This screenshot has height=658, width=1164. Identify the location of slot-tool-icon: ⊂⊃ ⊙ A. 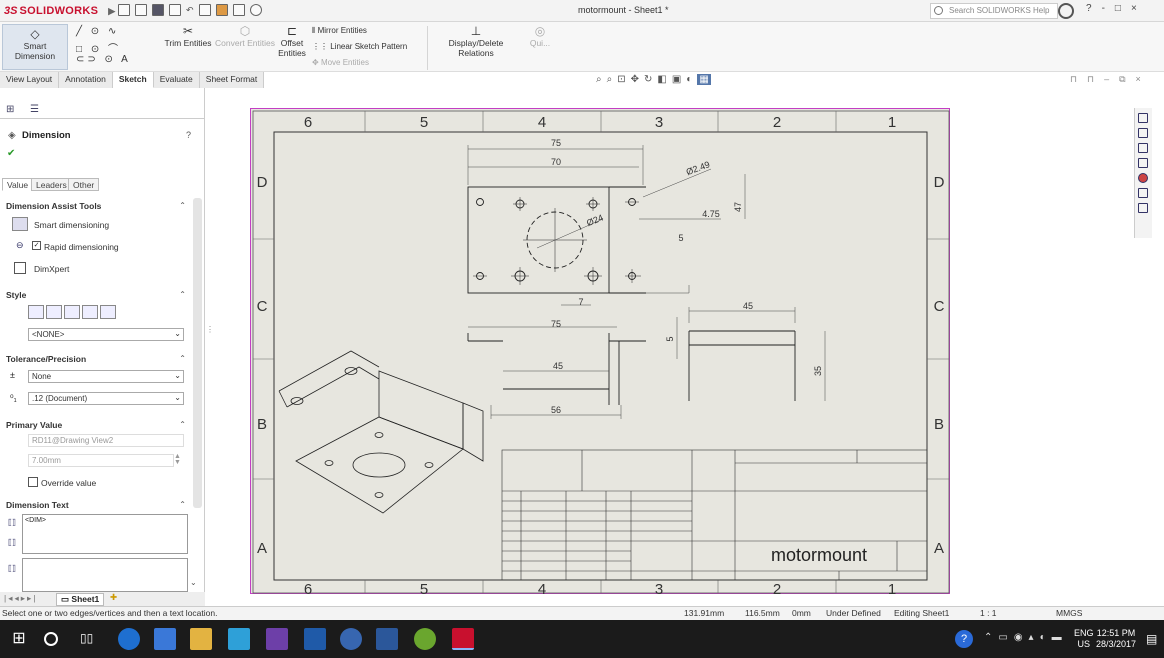
(103, 59).